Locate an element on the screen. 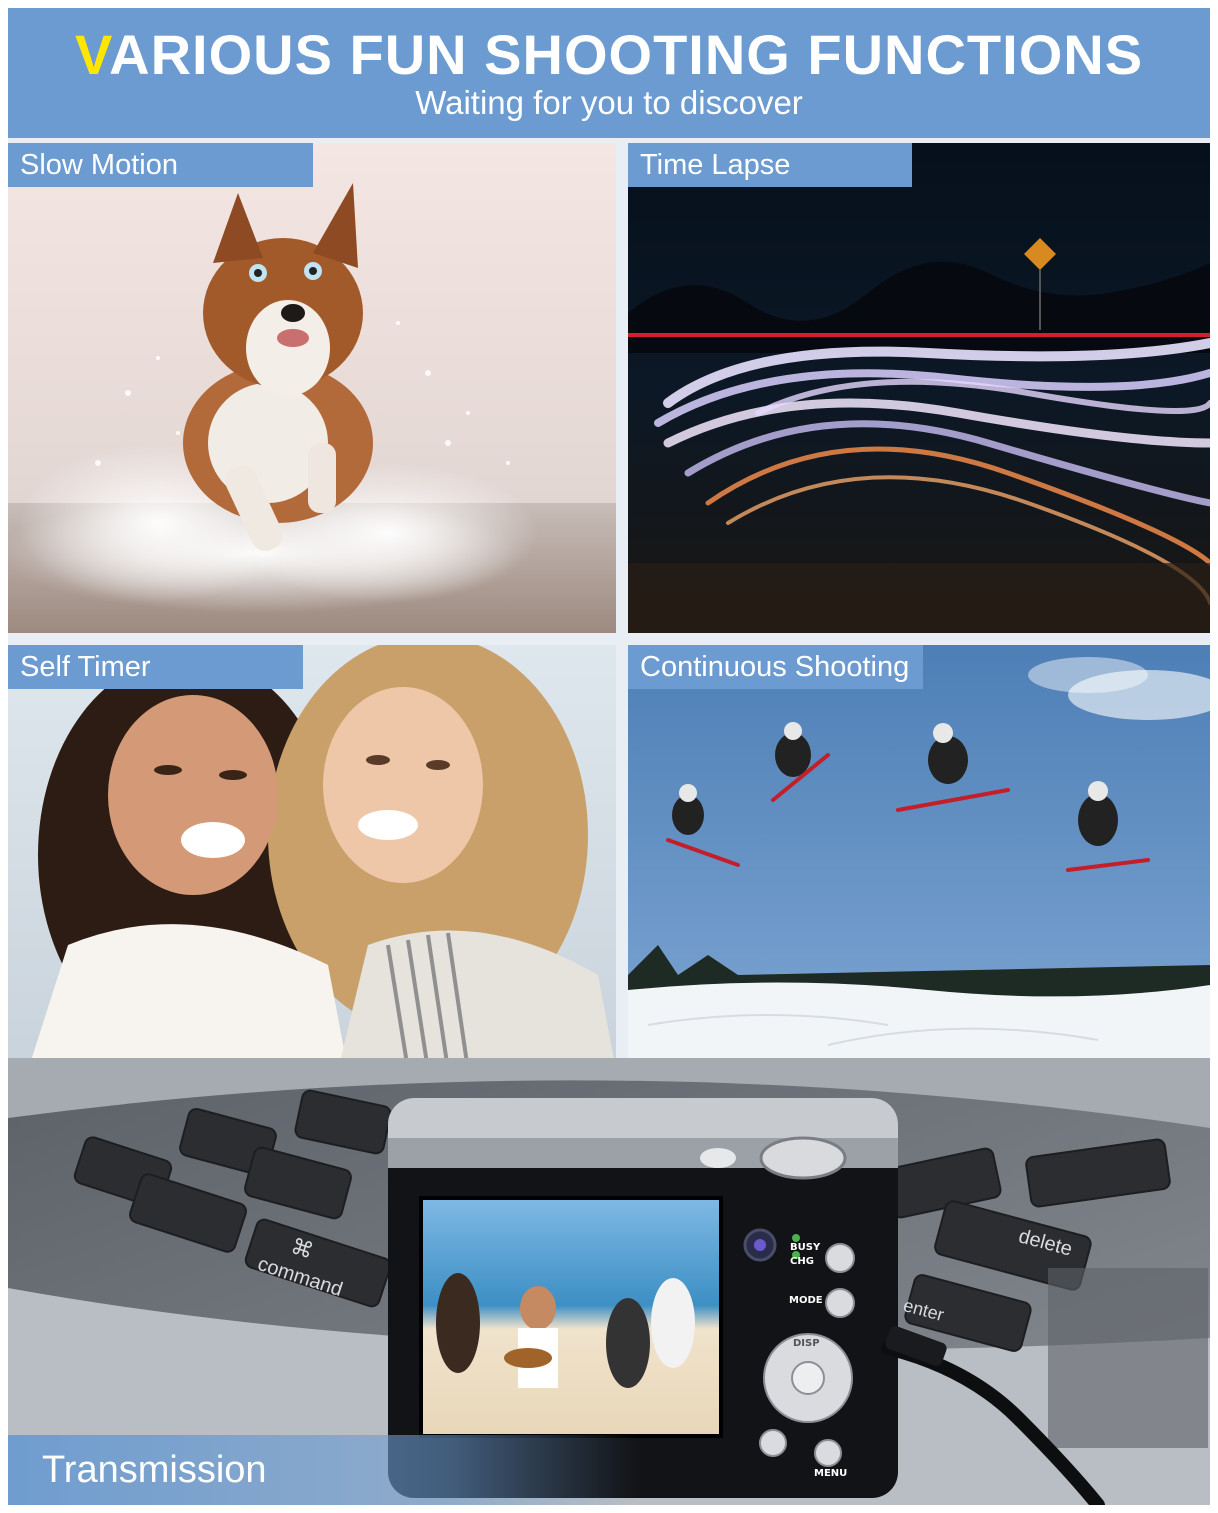  page-subtitle: Waiting for you to discover is located at coordinates (609, 102).